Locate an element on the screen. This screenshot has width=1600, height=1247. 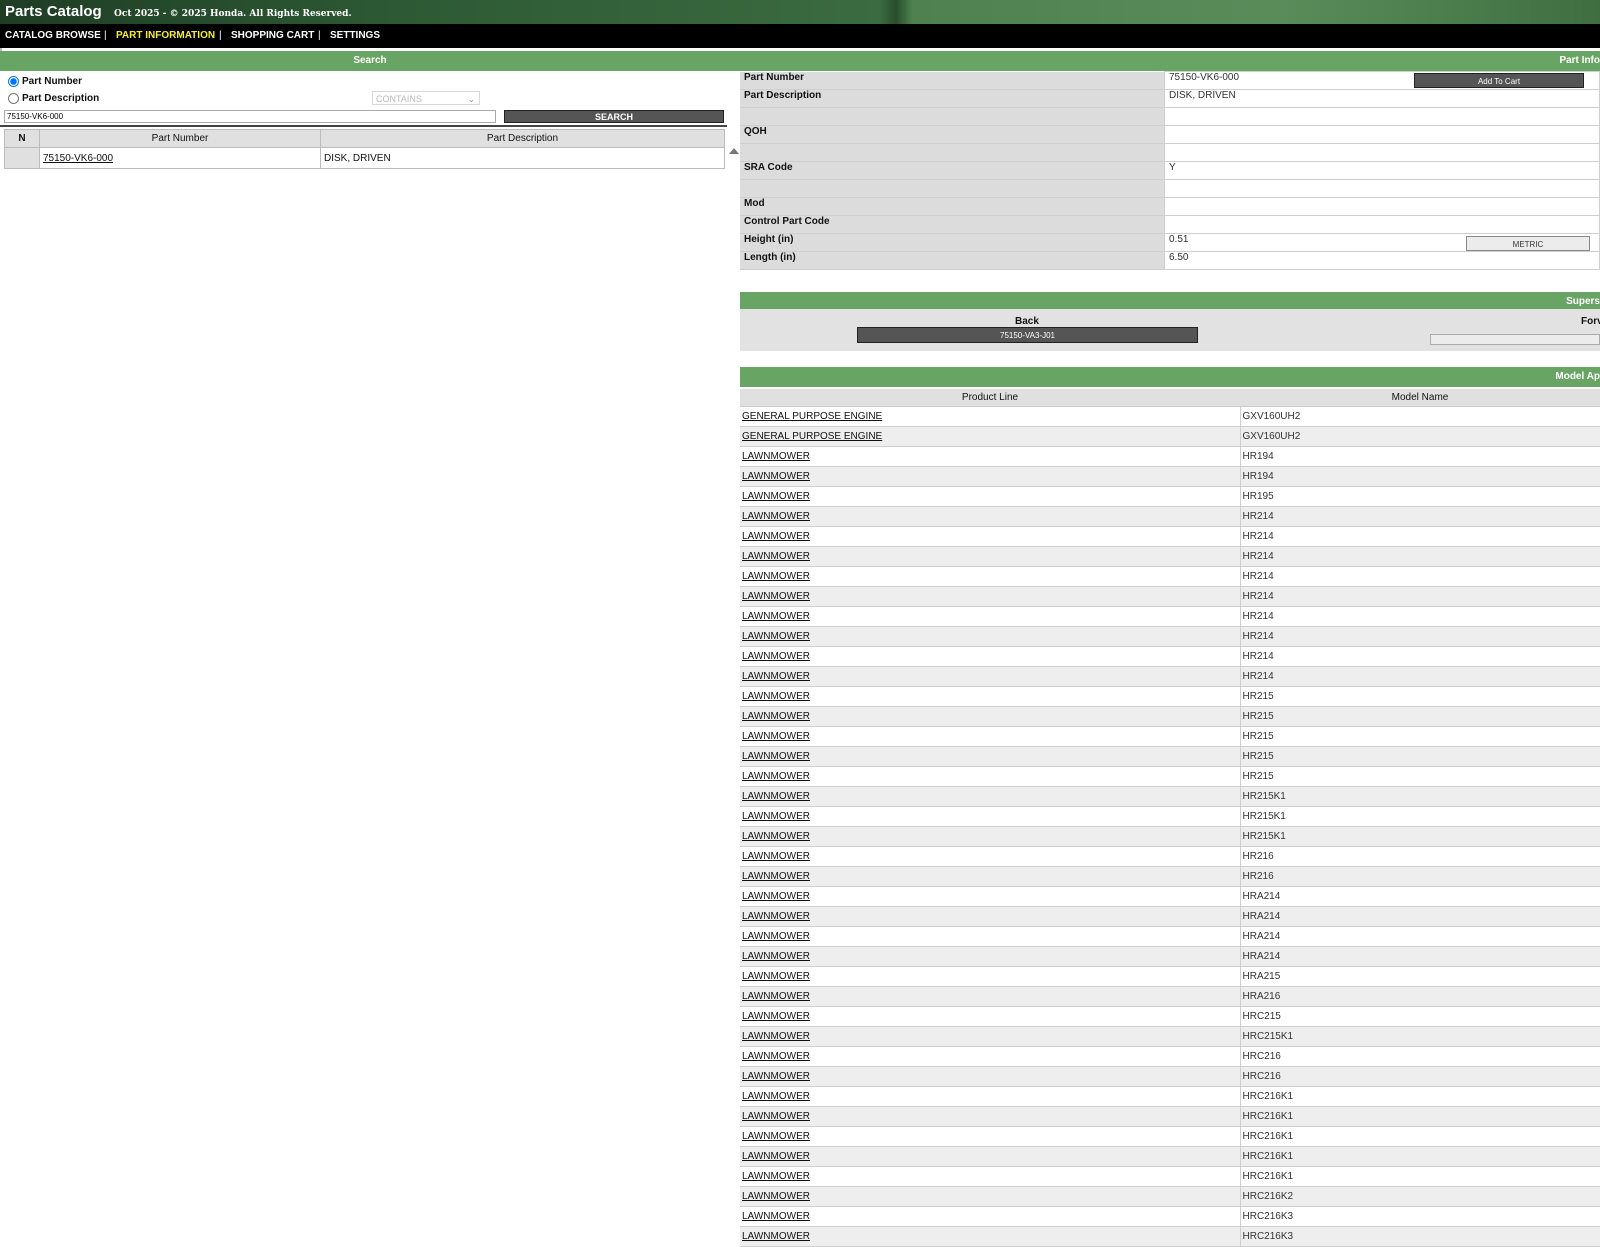
part-info-value: DISK, DRIVEN is located at coordinates (1382, 98).